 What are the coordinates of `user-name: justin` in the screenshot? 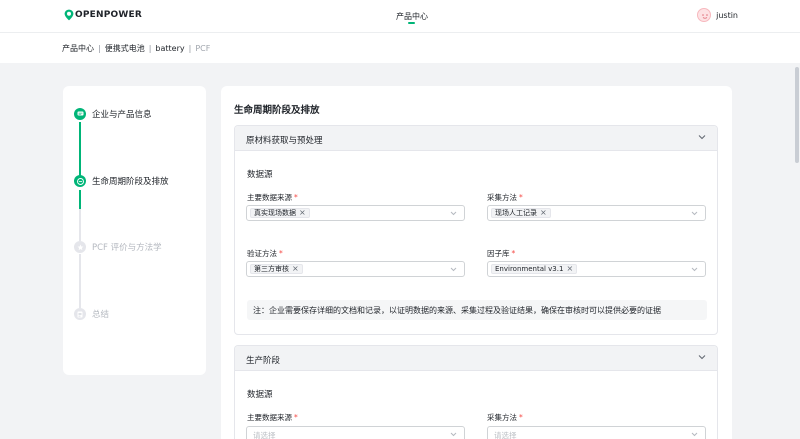 It's located at (727, 15).